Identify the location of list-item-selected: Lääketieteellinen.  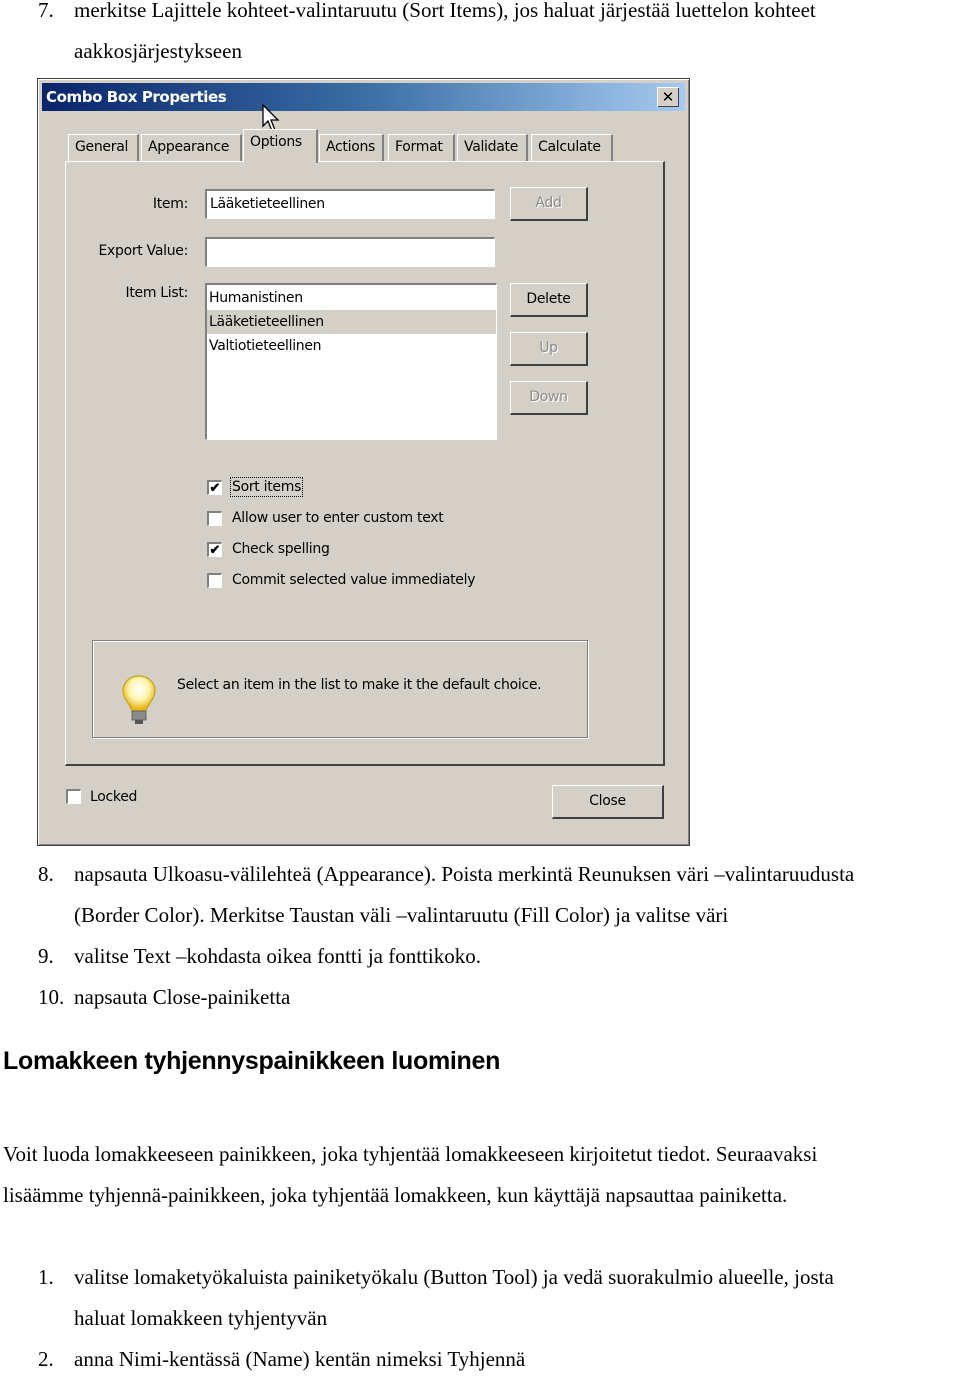
(351, 322).